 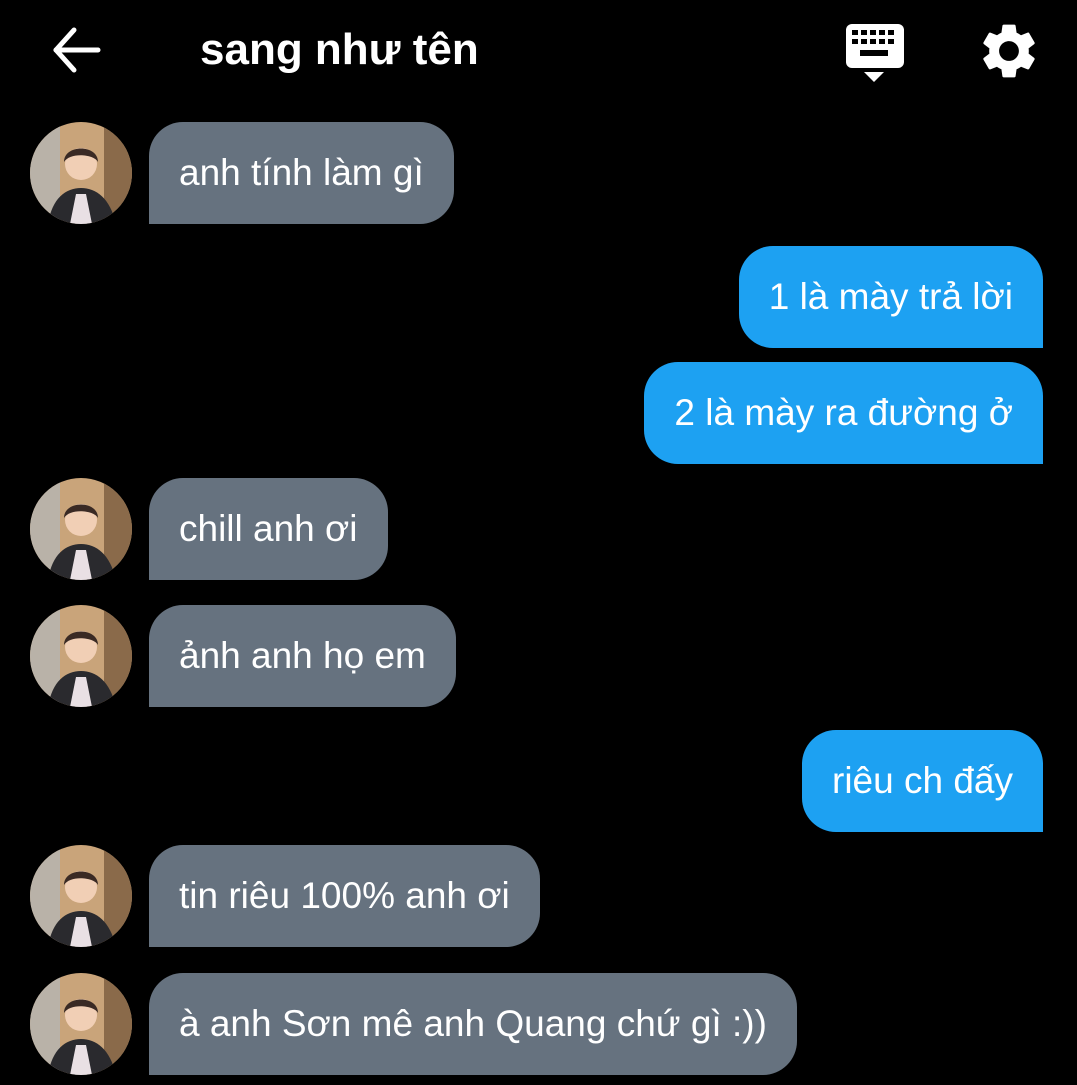 I want to click on keyboard-button, so click(x=874, y=51).